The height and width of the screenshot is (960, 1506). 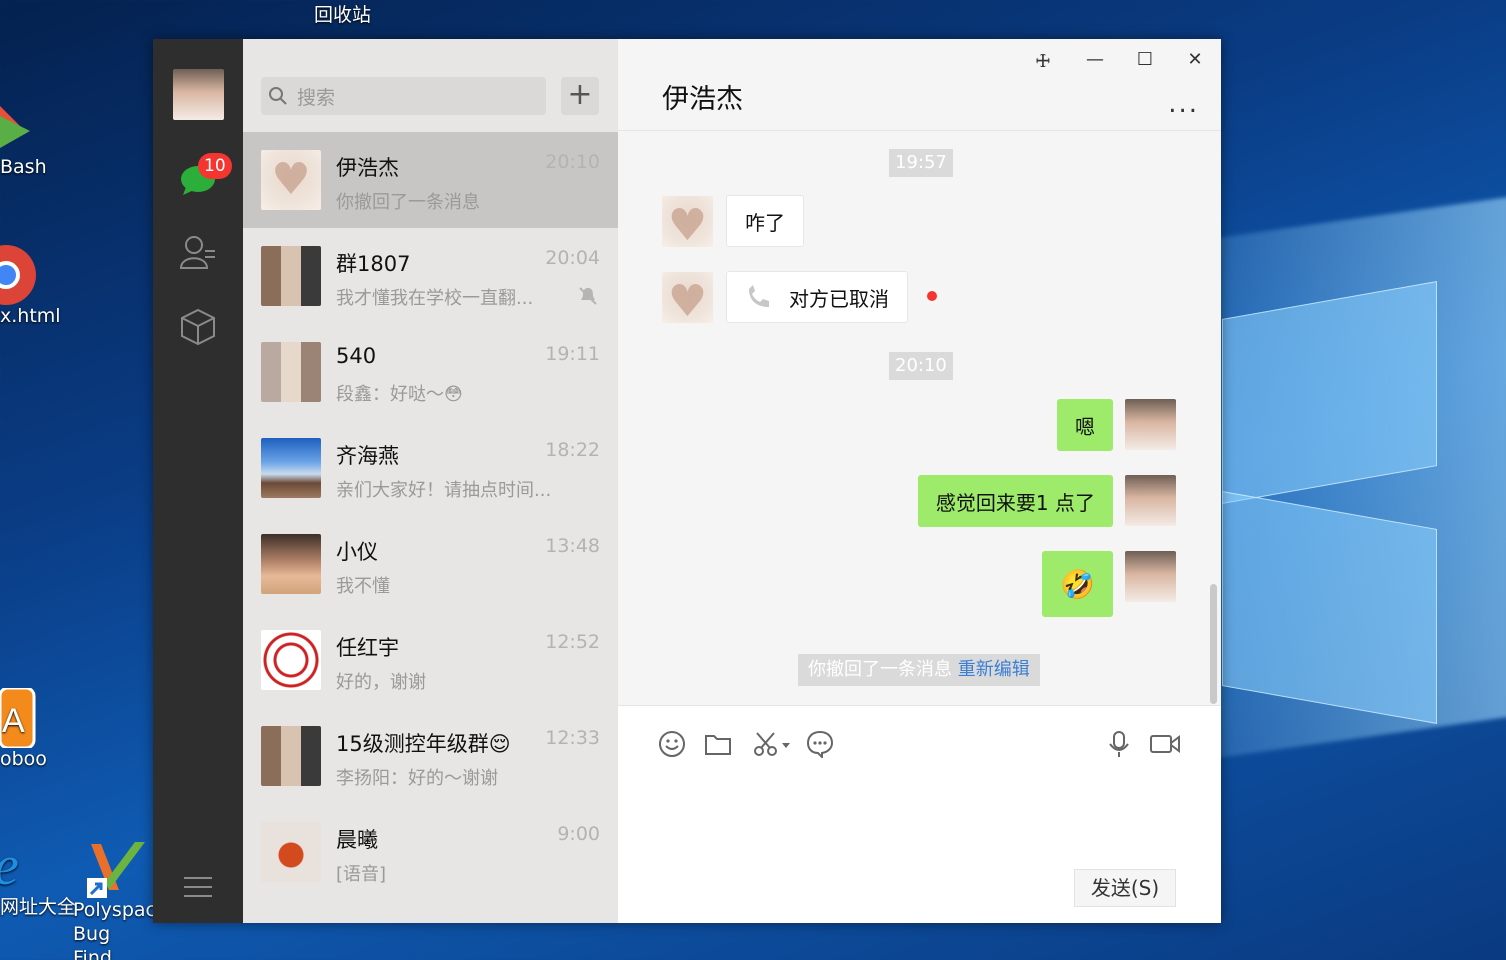 What do you see at coordinates (363, 586) in the screenshot?
I see `conversation-preview: 我不懂` at bounding box center [363, 586].